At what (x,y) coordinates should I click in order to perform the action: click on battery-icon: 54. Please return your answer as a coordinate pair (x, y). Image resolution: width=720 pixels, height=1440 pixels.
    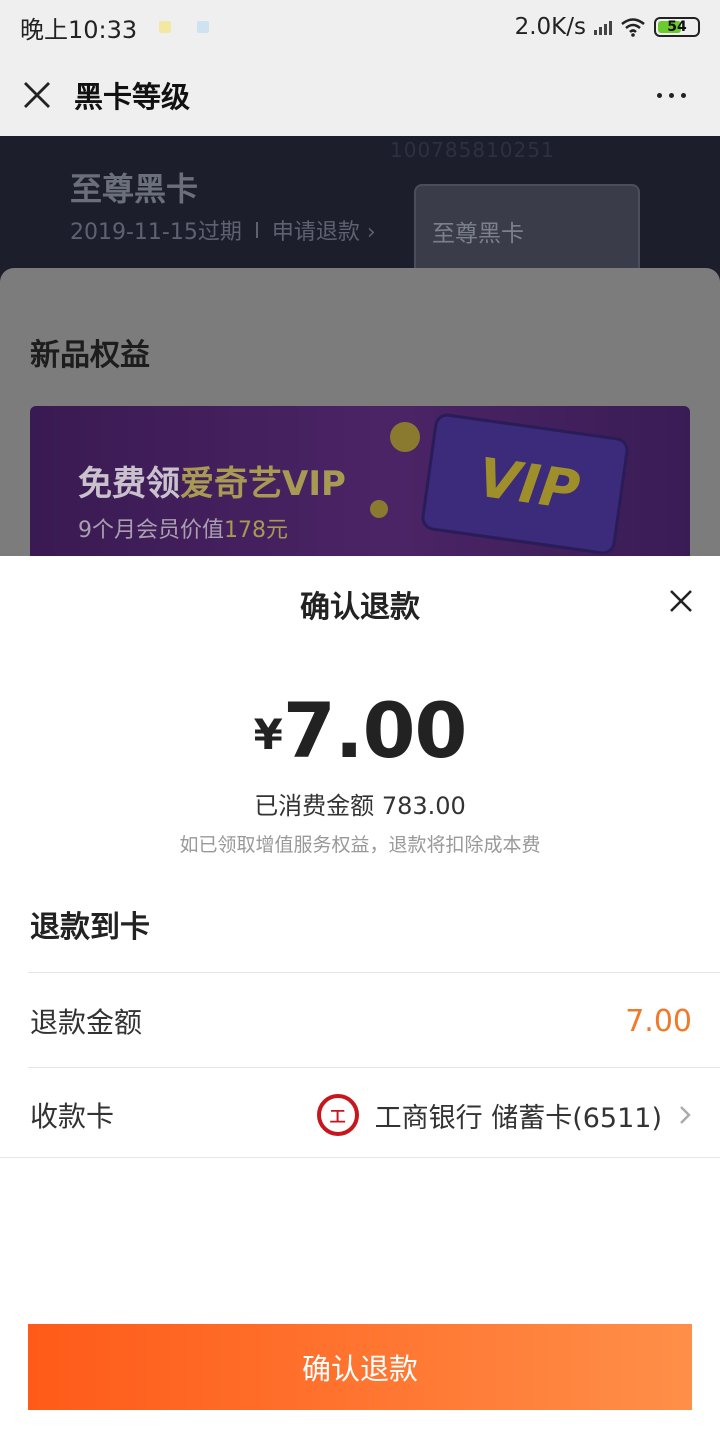
    Looking at the image, I should click on (677, 27).